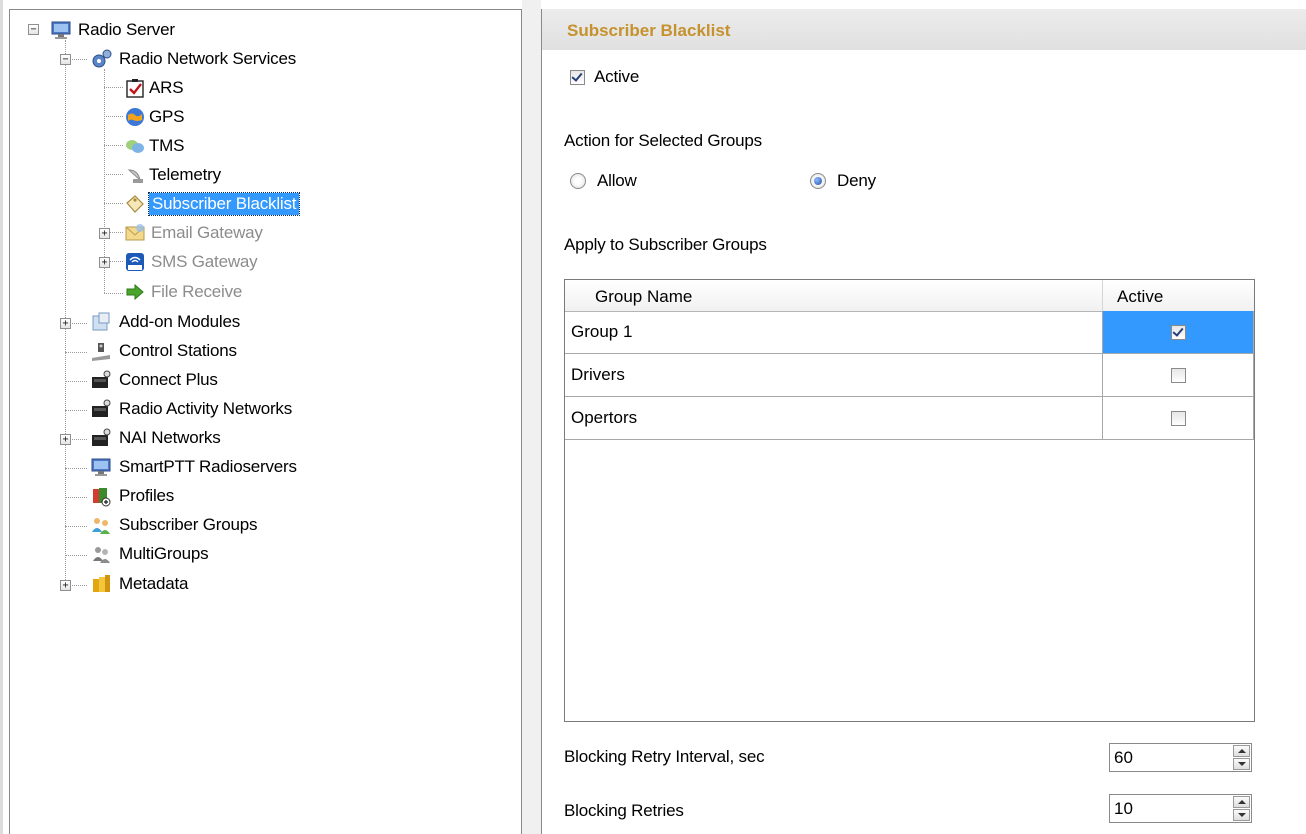 The width and height of the screenshot is (1306, 834). I want to click on tree-label: Metadata, so click(154, 583).